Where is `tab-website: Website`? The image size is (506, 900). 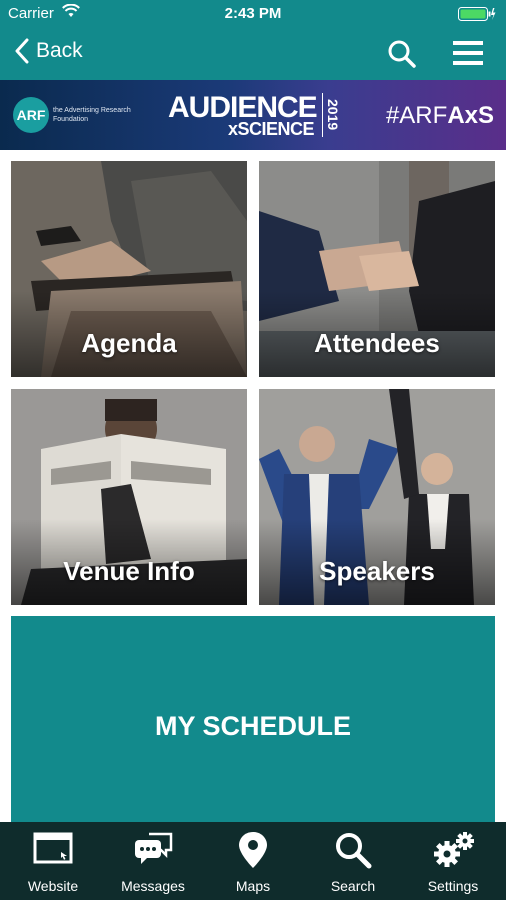 tab-website: Website is located at coordinates (53, 861).